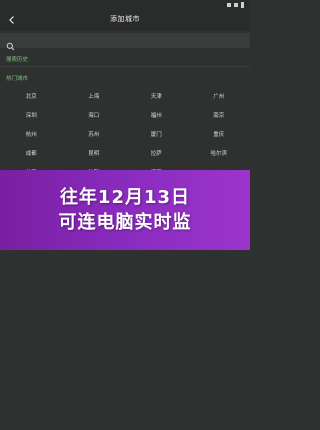  Describe the element at coordinates (94, 96) in the screenshot. I see `city-item: 上海` at that location.